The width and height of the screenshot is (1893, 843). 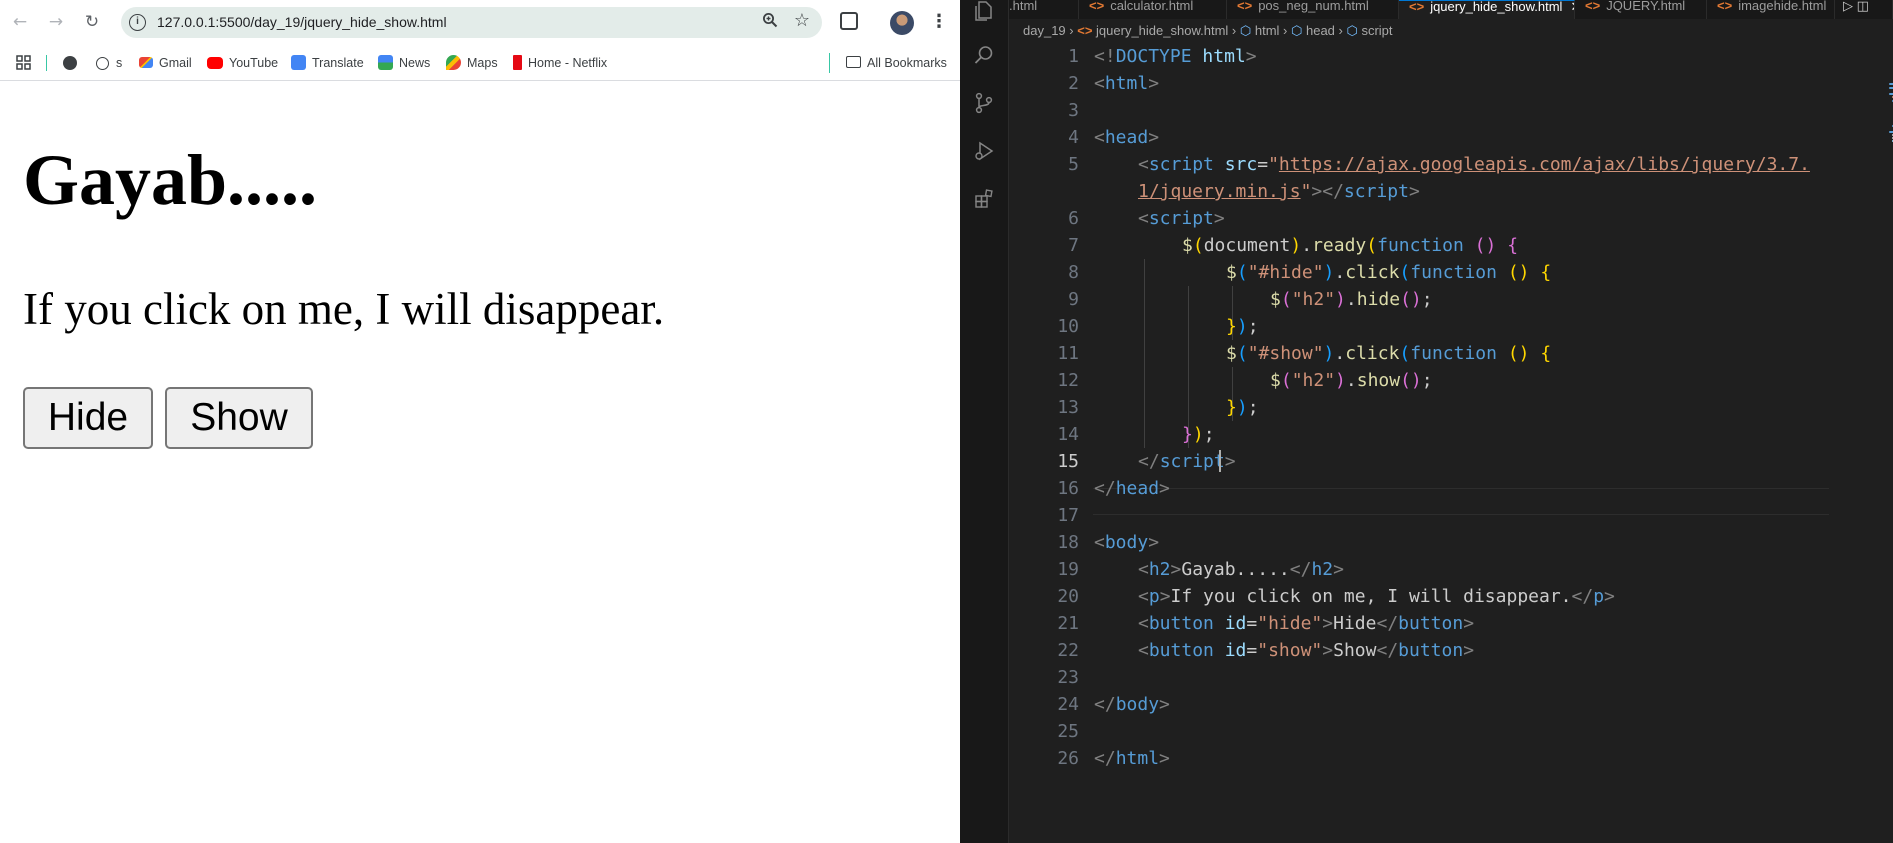 What do you see at coordinates (23, 63) in the screenshot?
I see `apps-grid-icon` at bounding box center [23, 63].